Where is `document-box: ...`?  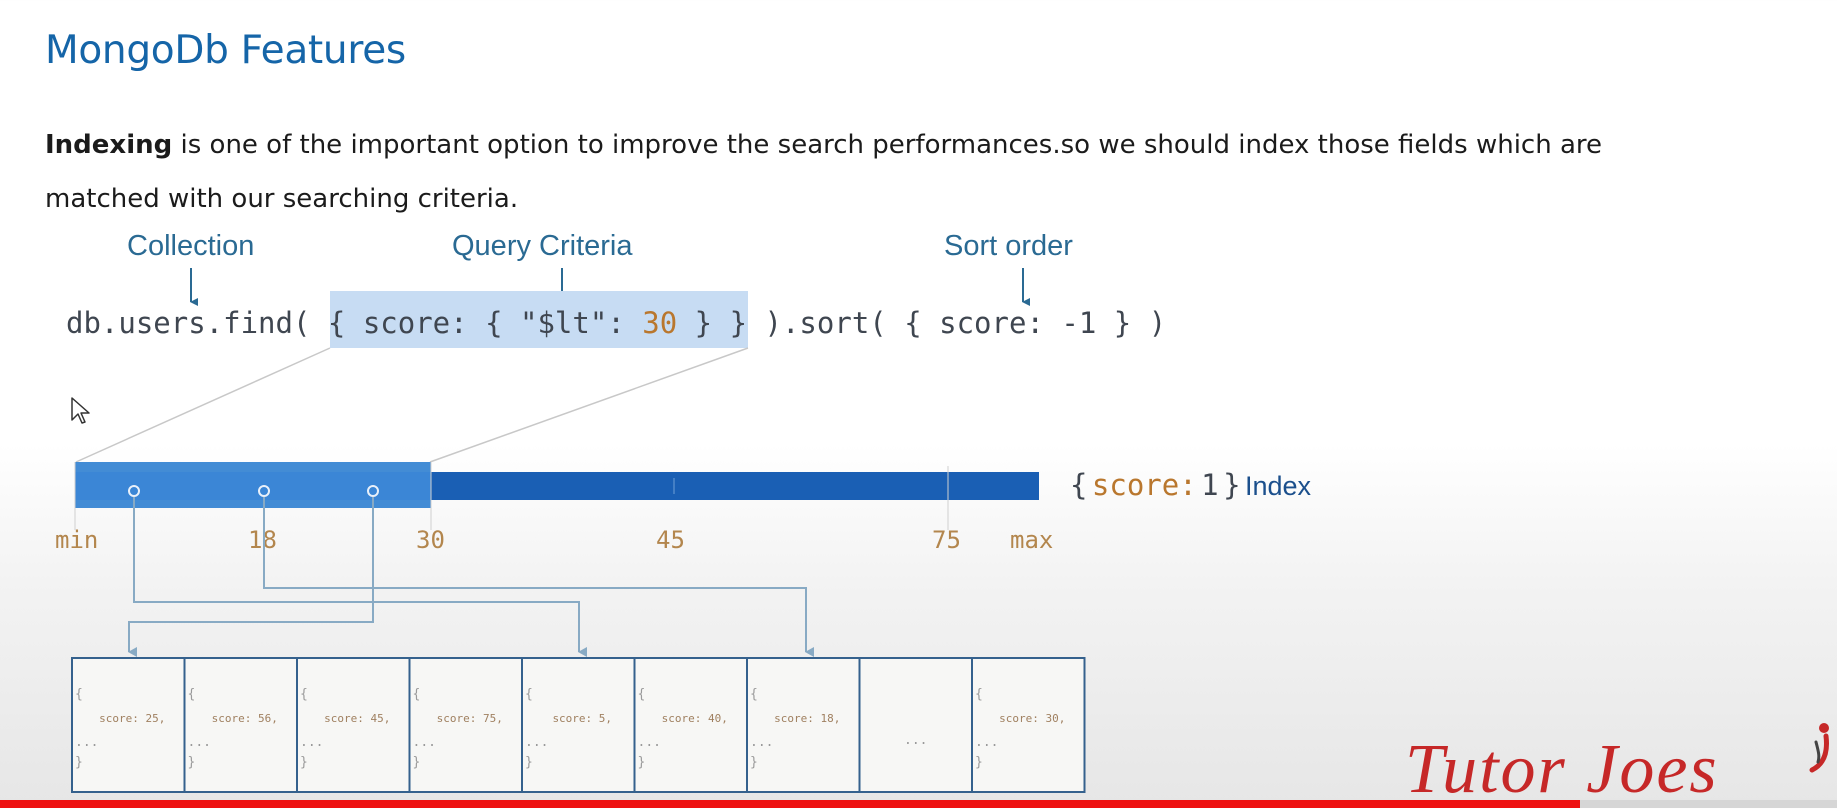 document-box: ... is located at coordinates (915, 725).